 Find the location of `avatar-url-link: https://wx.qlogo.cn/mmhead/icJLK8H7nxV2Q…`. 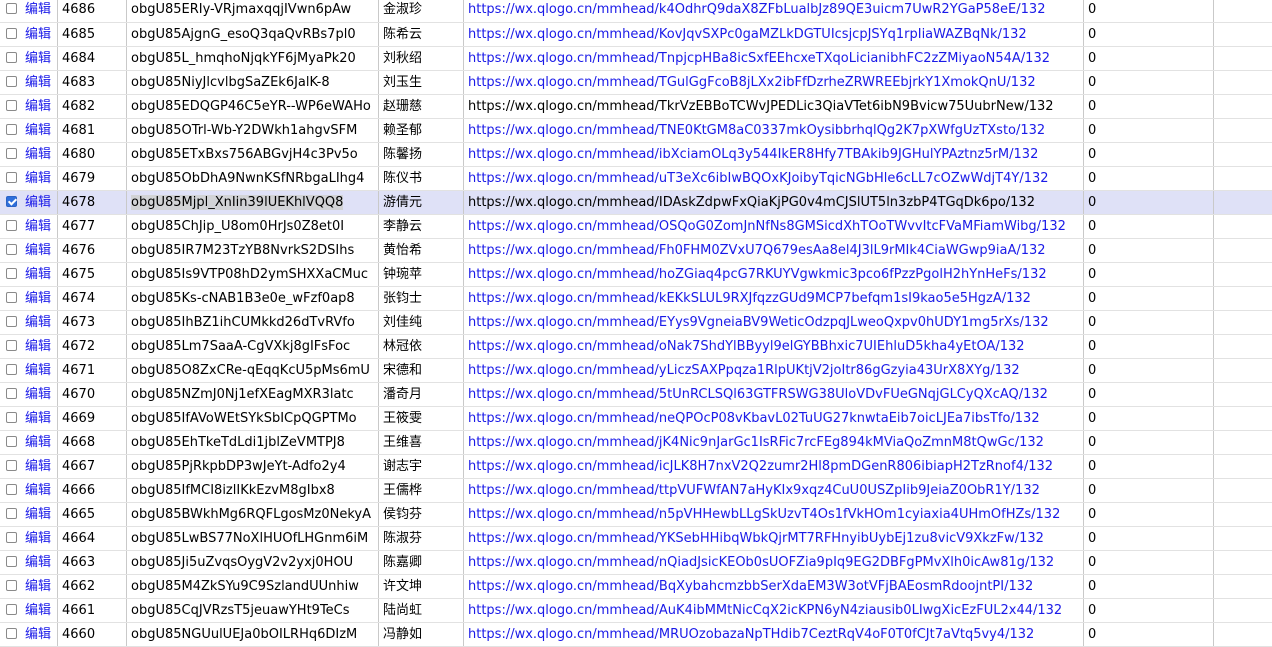

avatar-url-link: https://wx.qlogo.cn/mmhead/icJLK8H7nxV2Q… is located at coordinates (760, 466).